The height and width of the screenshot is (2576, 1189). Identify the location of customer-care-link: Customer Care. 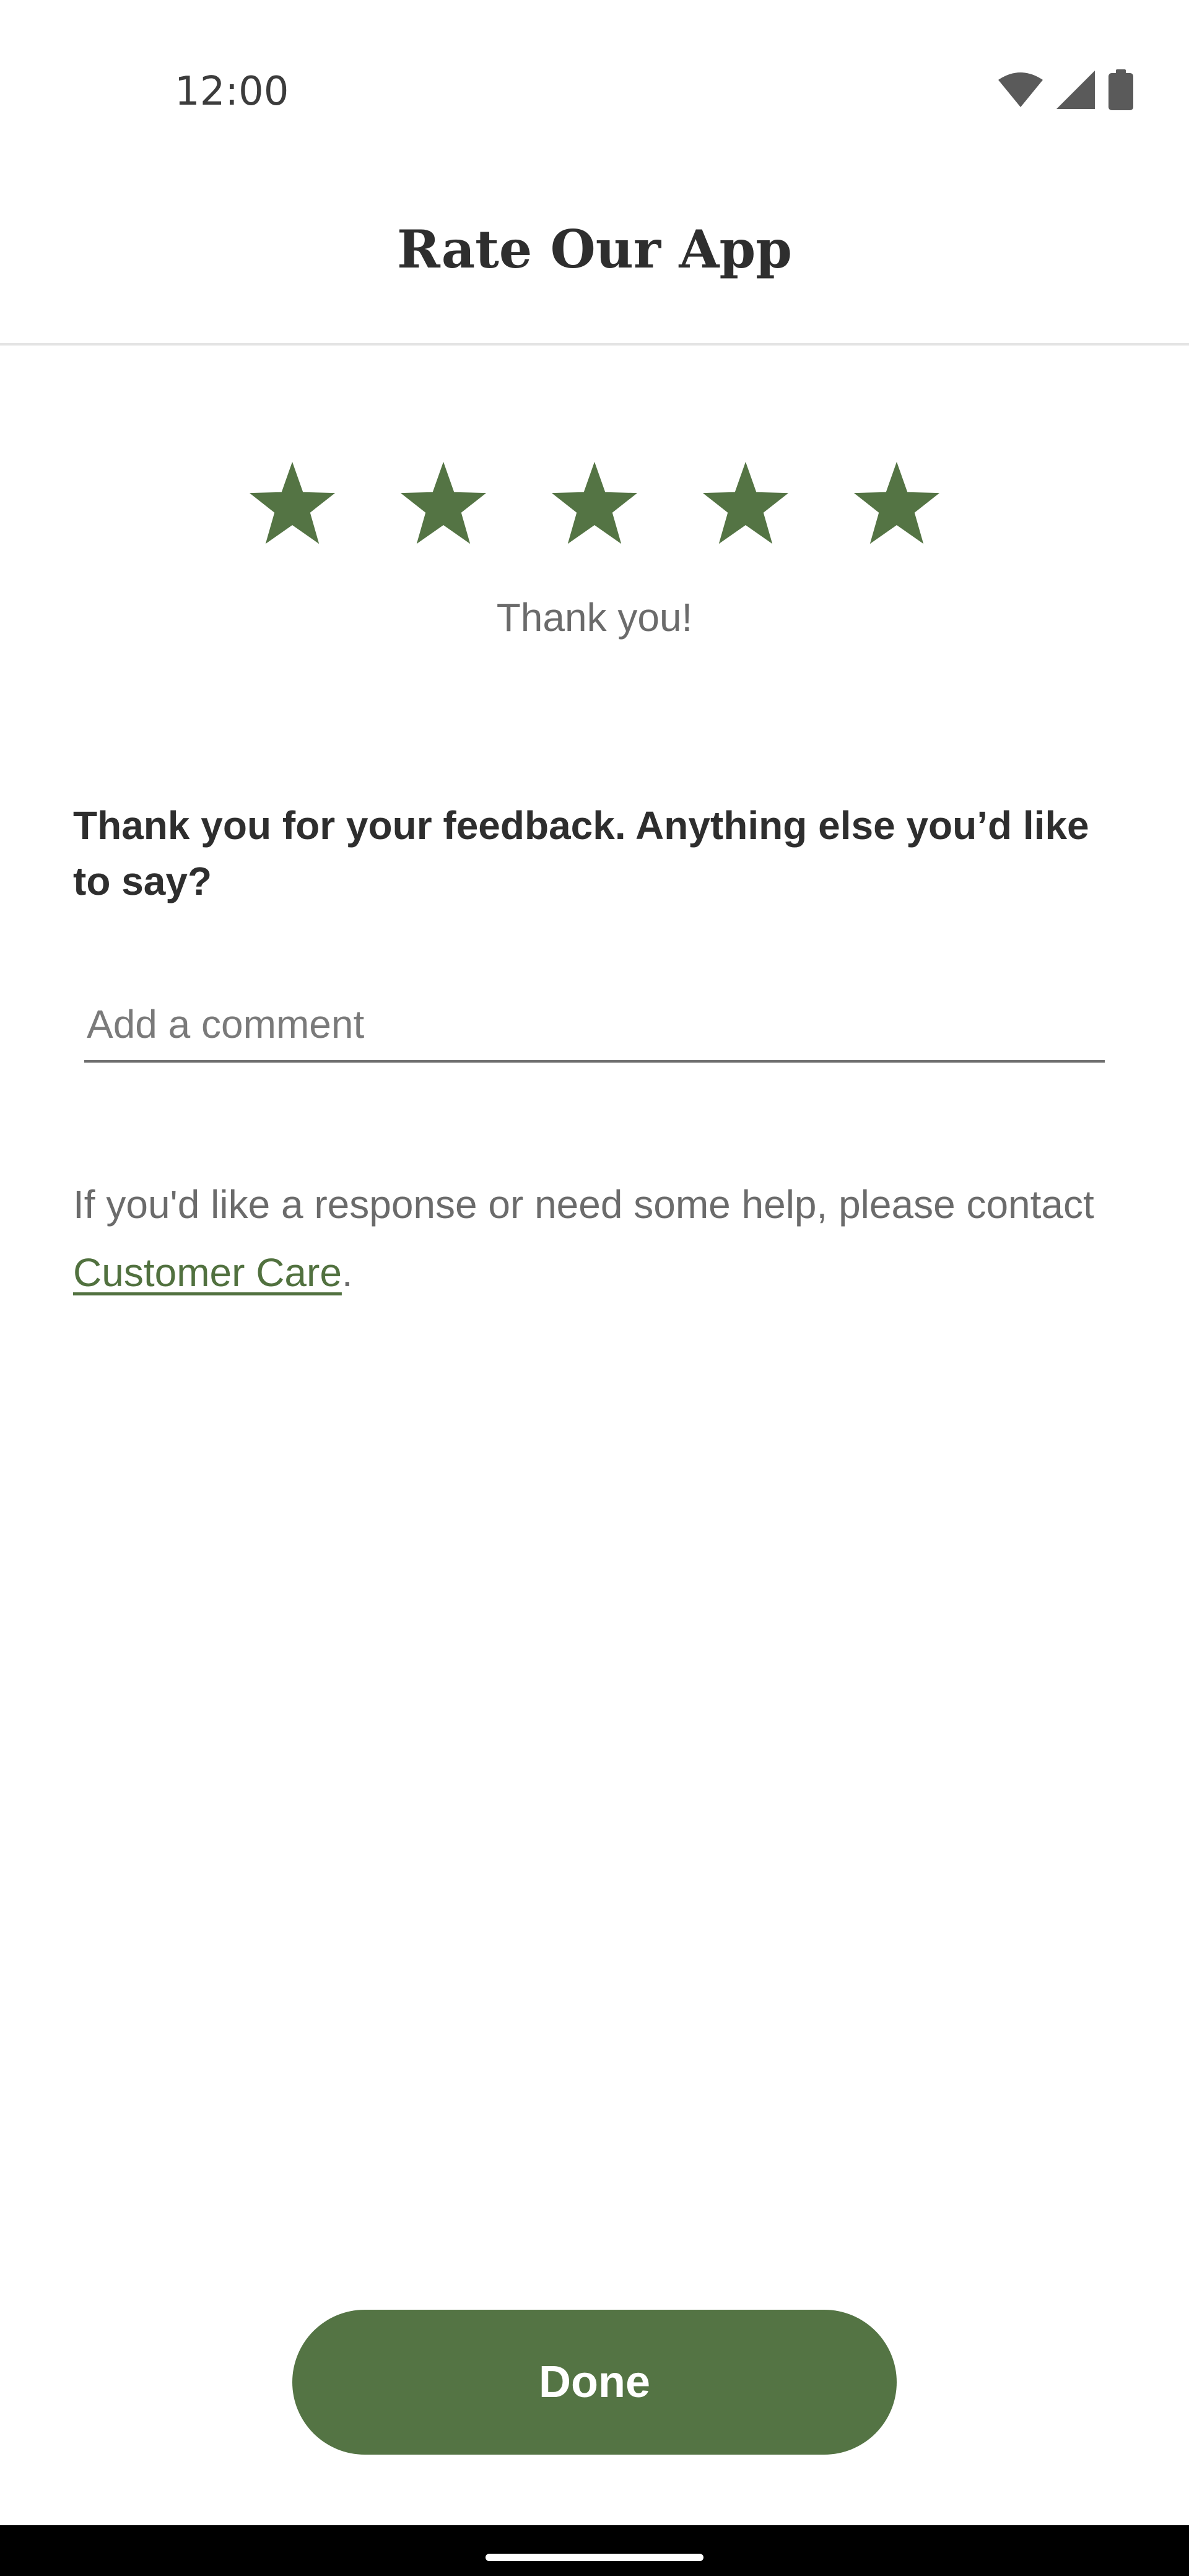
(207, 1272).